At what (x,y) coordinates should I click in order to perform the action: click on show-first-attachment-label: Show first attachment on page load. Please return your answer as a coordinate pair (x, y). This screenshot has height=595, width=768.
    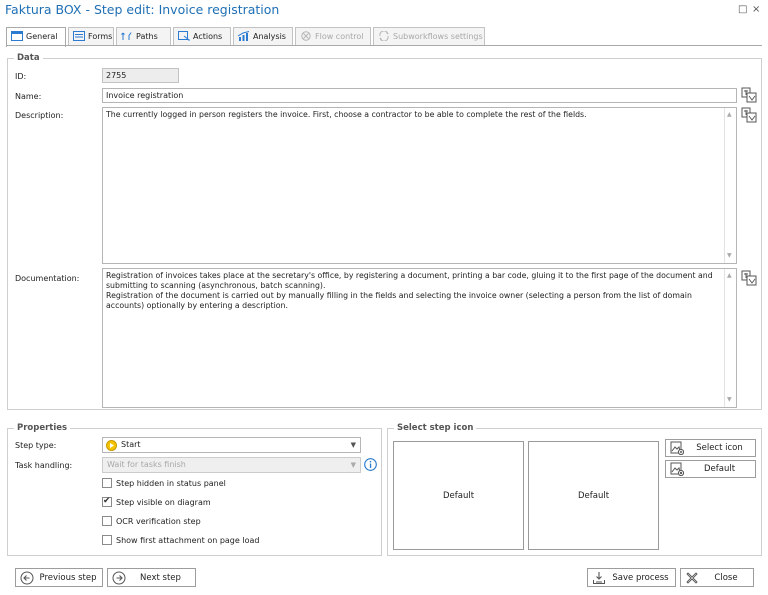
    Looking at the image, I should click on (188, 540).